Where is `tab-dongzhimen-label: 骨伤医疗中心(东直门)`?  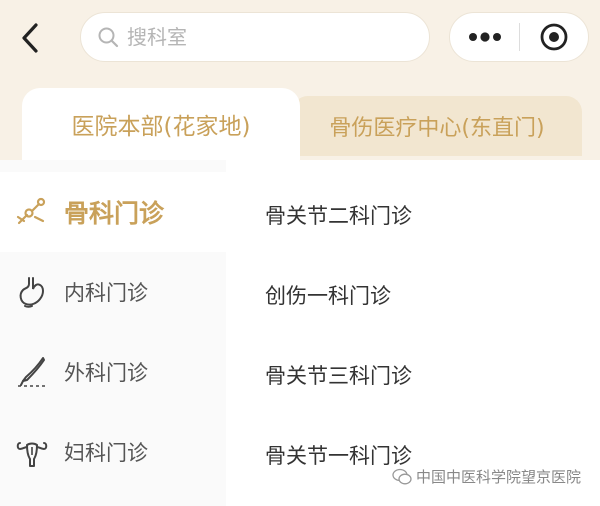 tab-dongzhimen-label: 骨伤医疗中心(东直门) is located at coordinates (437, 128).